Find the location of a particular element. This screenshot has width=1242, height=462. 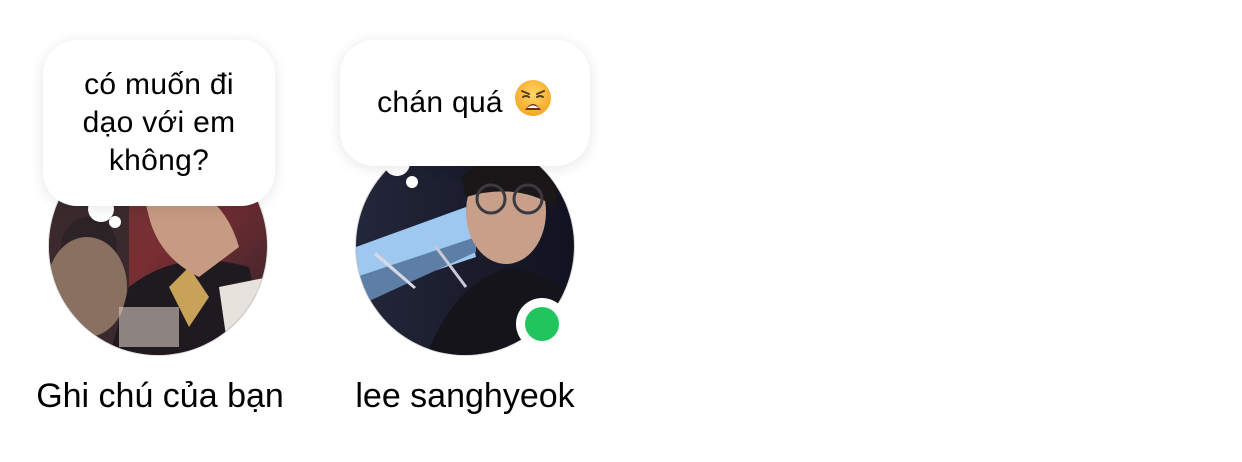

weary-face-icon is located at coordinates (533, 103).